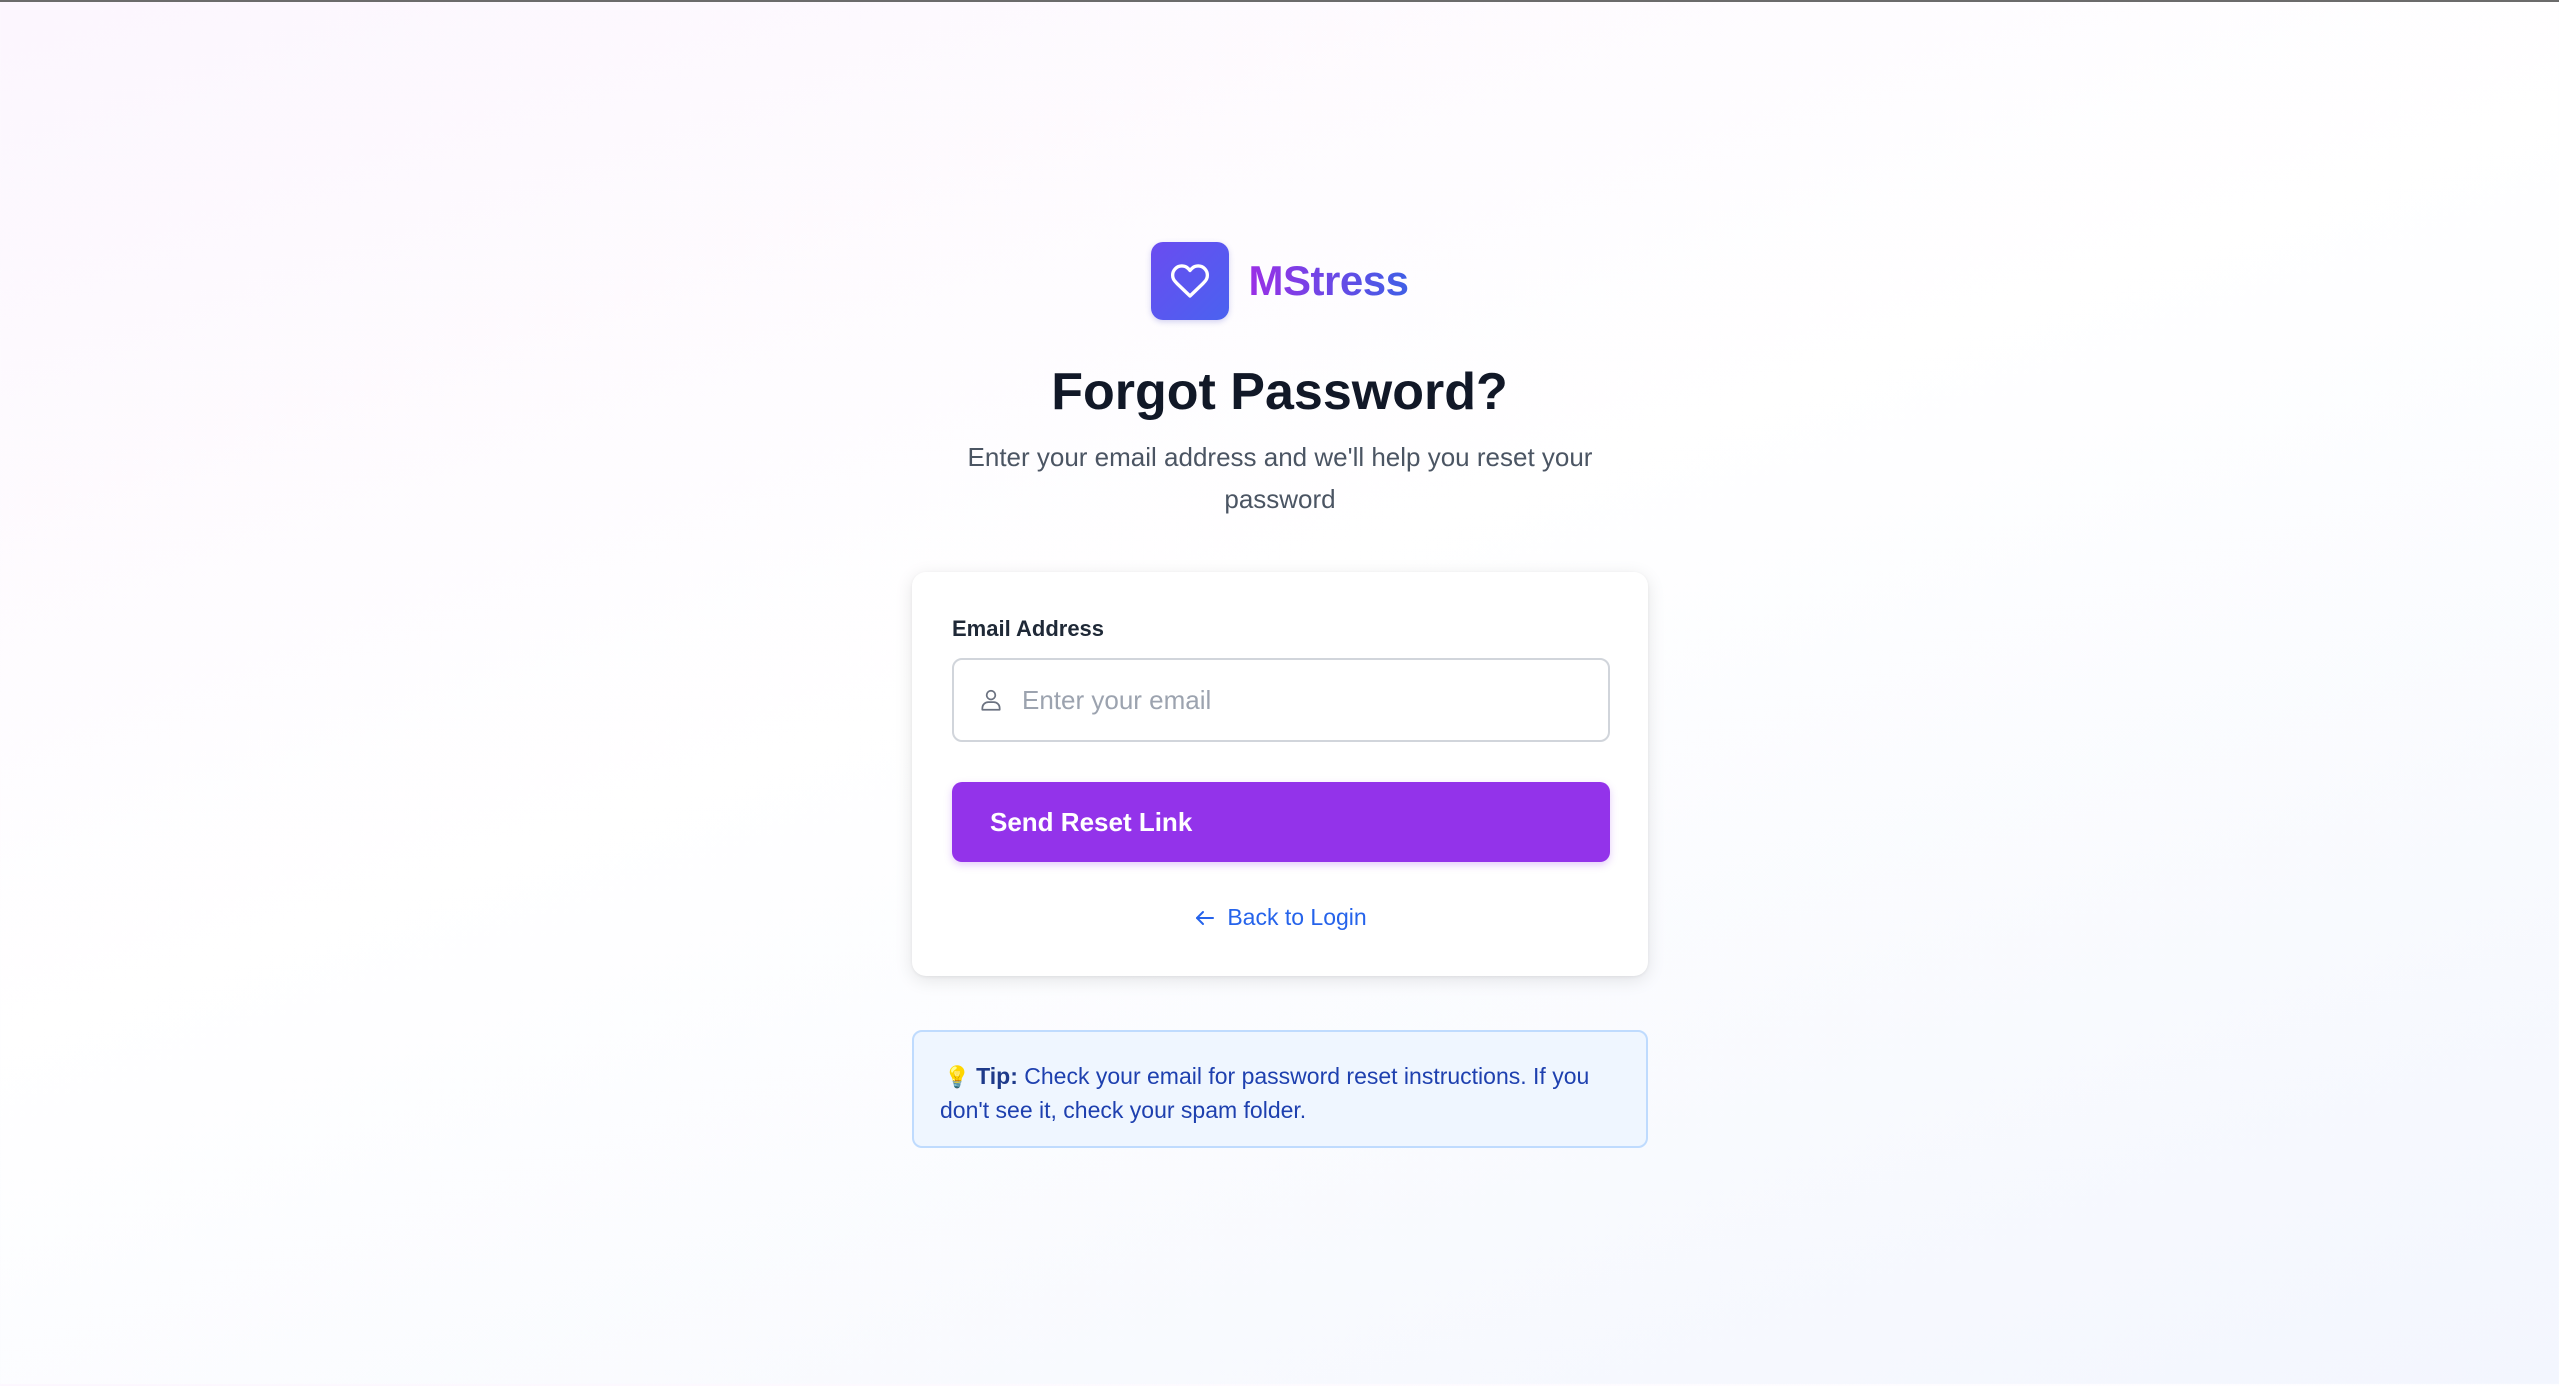 The image size is (2559, 1386). Describe the element at coordinates (1279, 392) in the screenshot. I see `page-title: Forgot Password?` at that location.